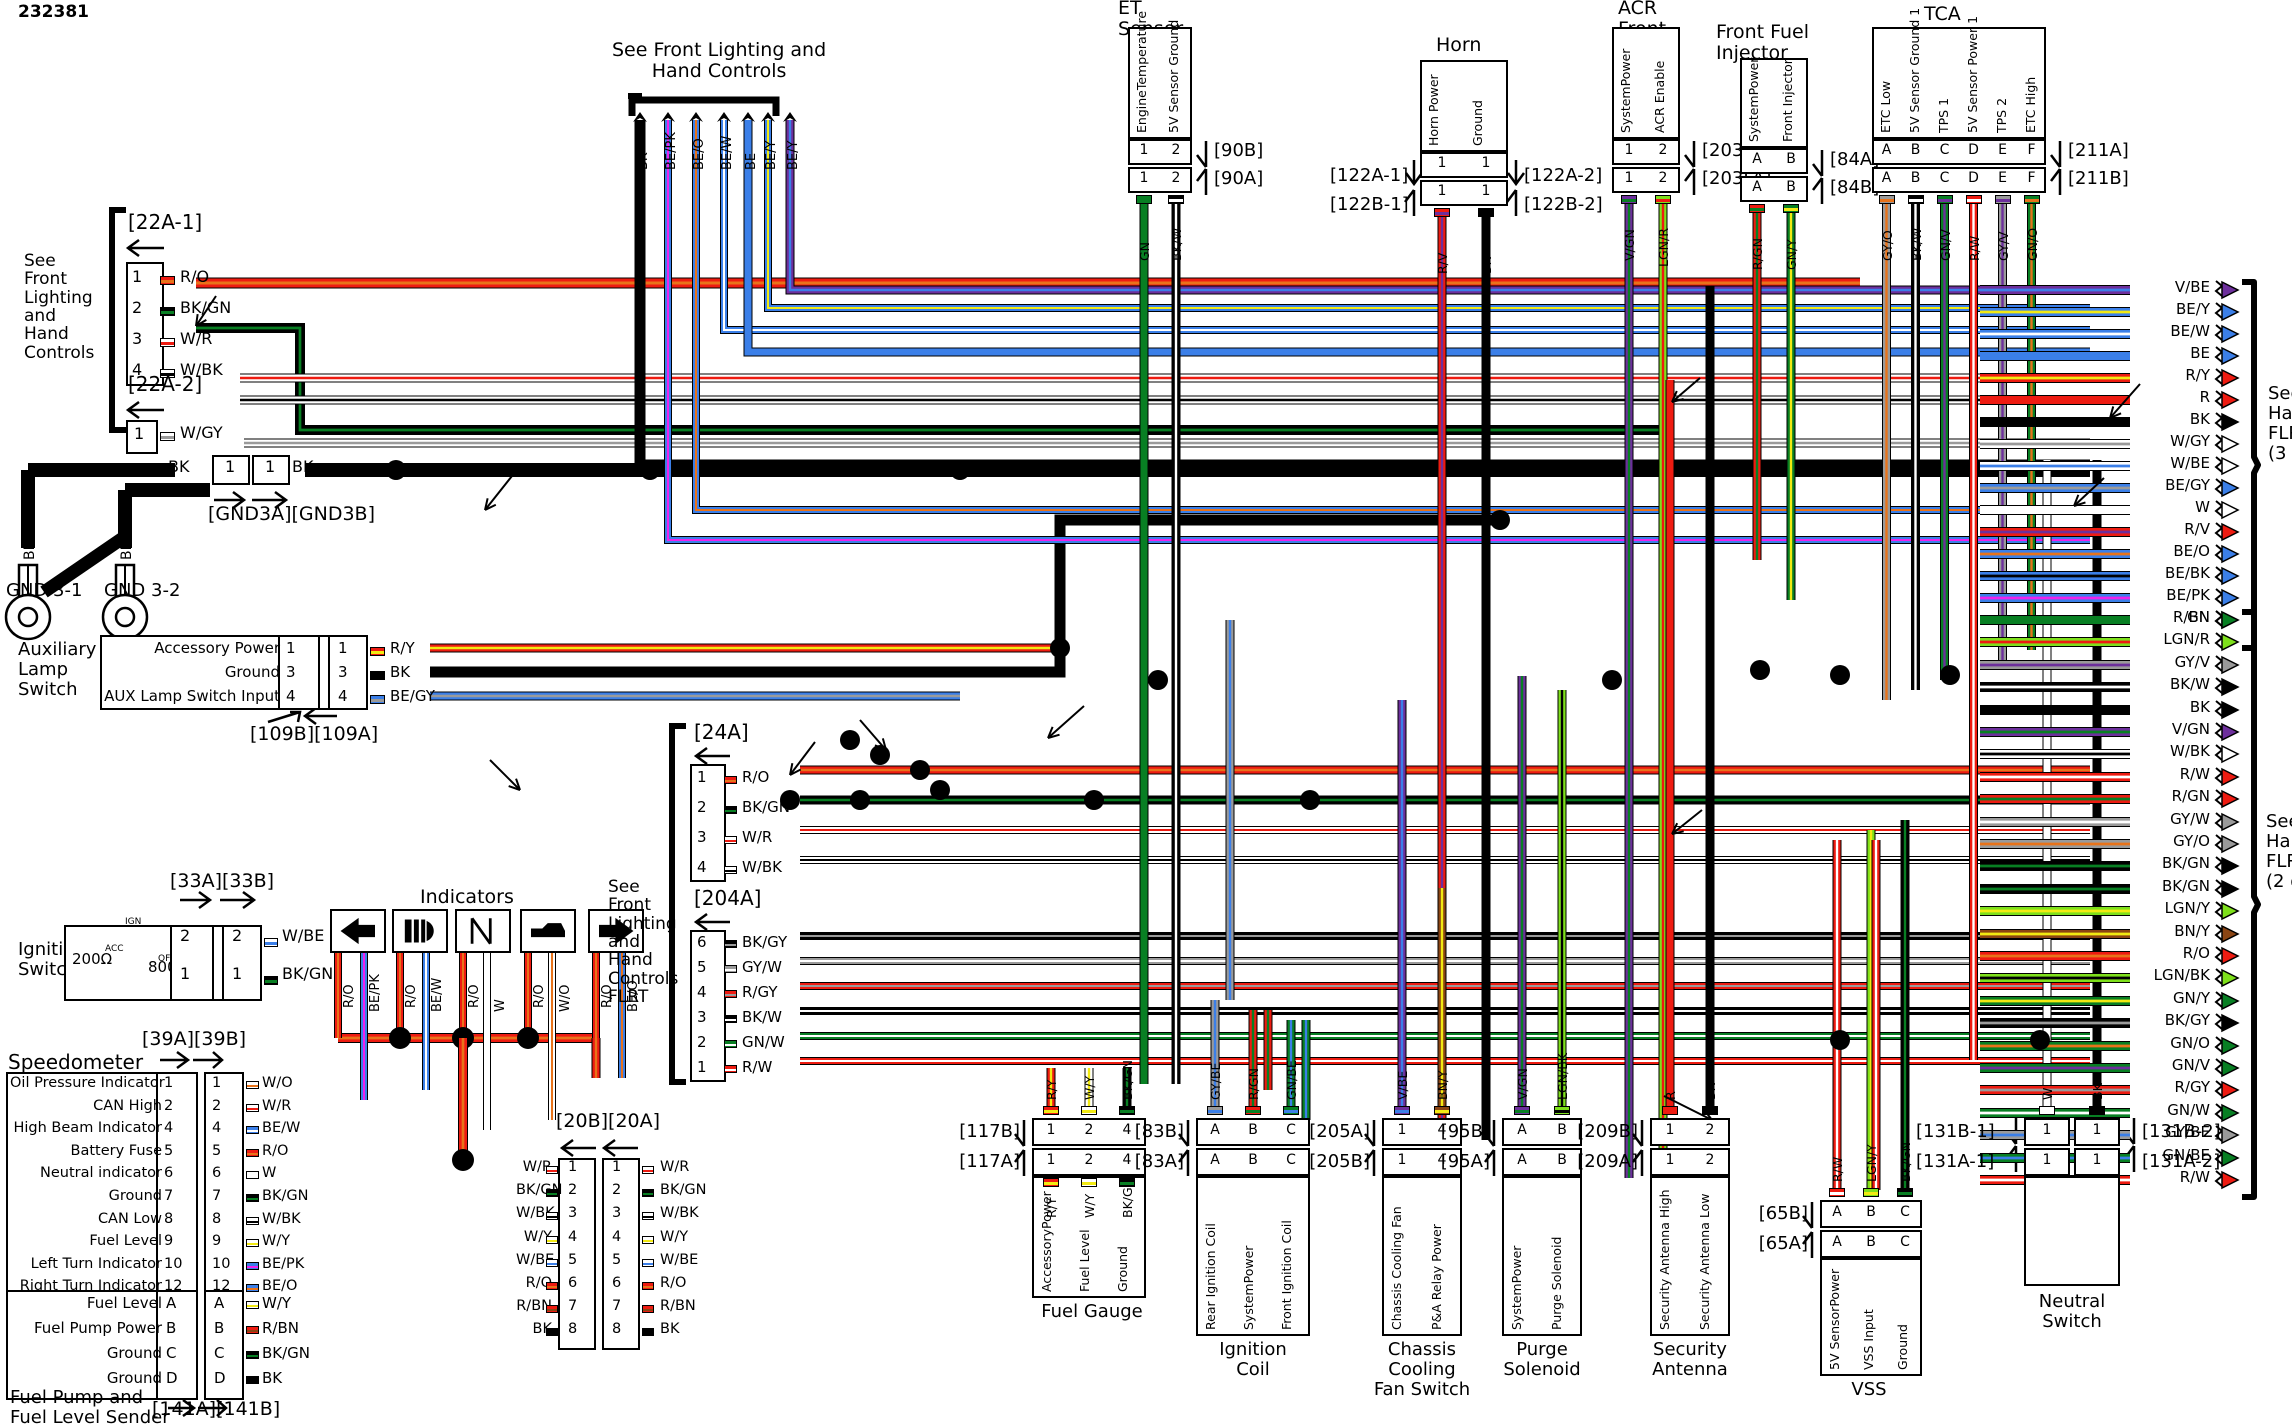 This screenshot has height=1428, width=2292. What do you see at coordinates (2098, 178) in the screenshot?
I see `connector-id-label: [211B]` at bounding box center [2098, 178].